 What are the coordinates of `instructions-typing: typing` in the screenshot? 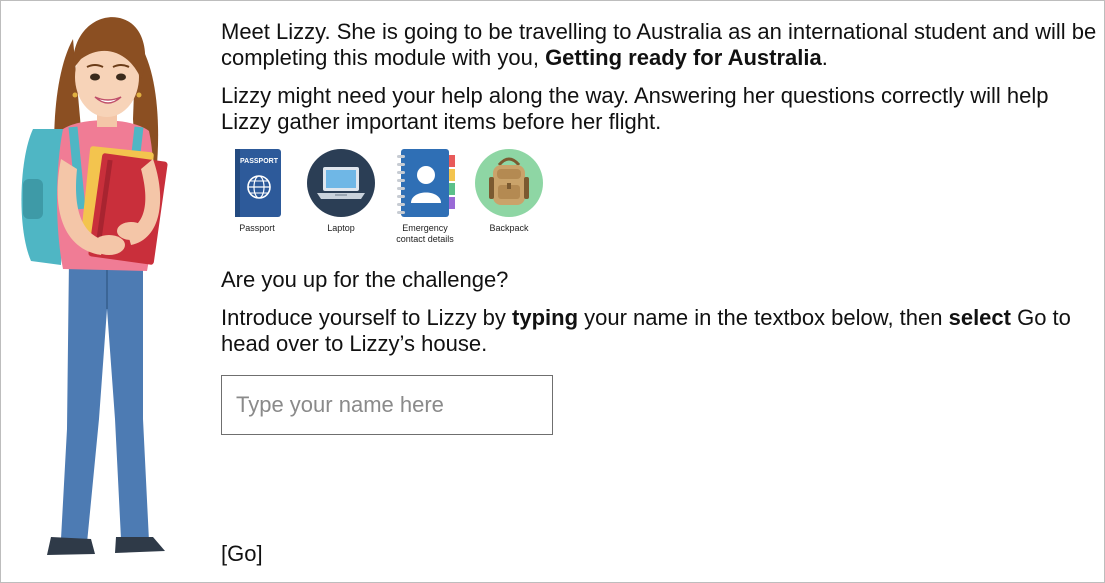 It's located at (545, 317).